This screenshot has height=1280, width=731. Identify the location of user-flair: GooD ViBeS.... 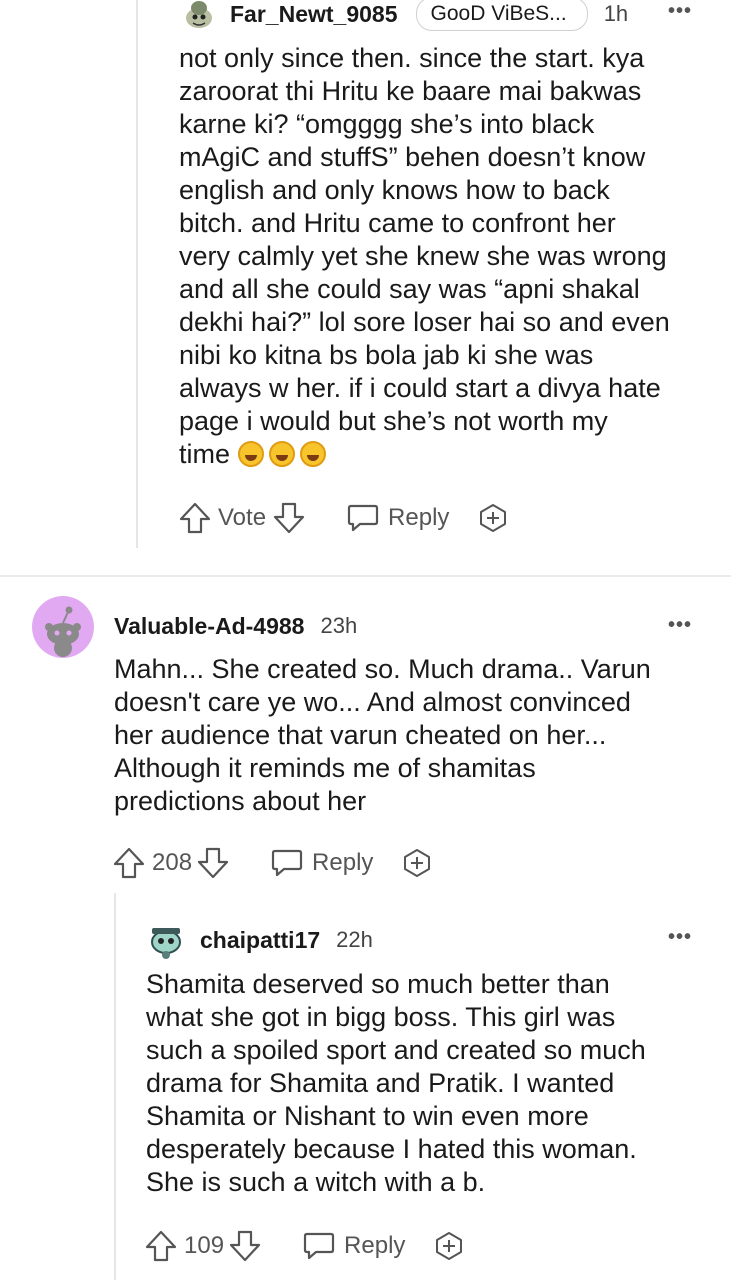
(501, 15).